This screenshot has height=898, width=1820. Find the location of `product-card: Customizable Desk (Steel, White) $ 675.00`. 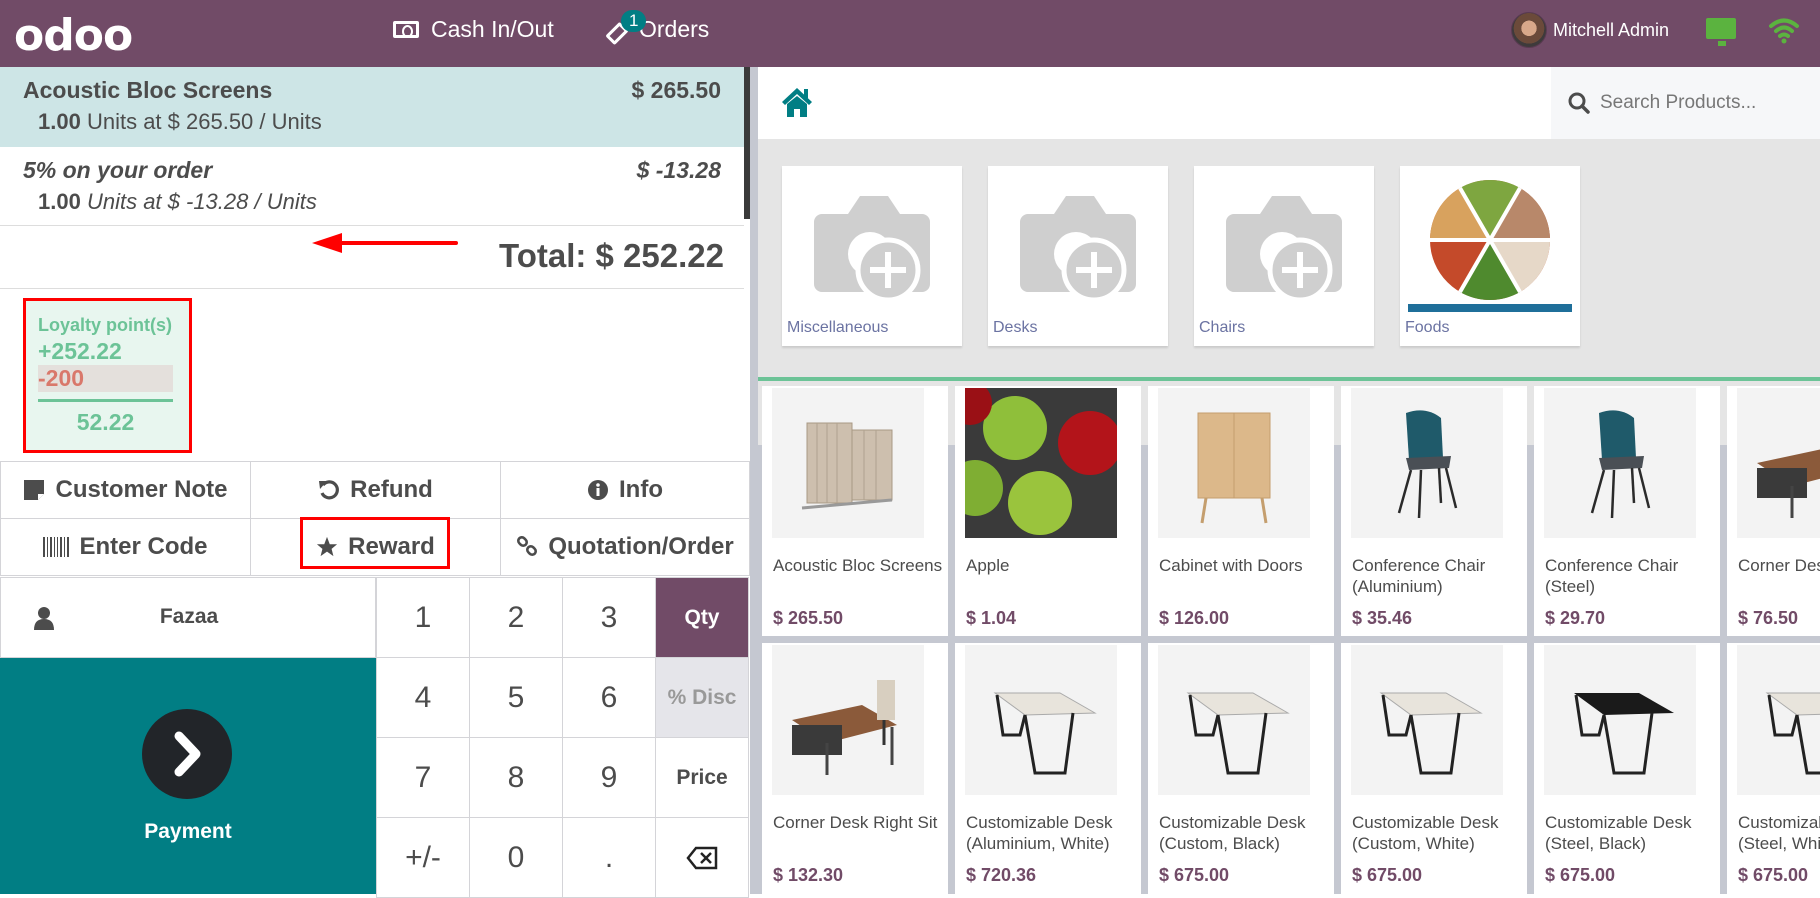

product-card: Customizable Desk (Steel, White) $ 675.00 is located at coordinates (1773, 768).